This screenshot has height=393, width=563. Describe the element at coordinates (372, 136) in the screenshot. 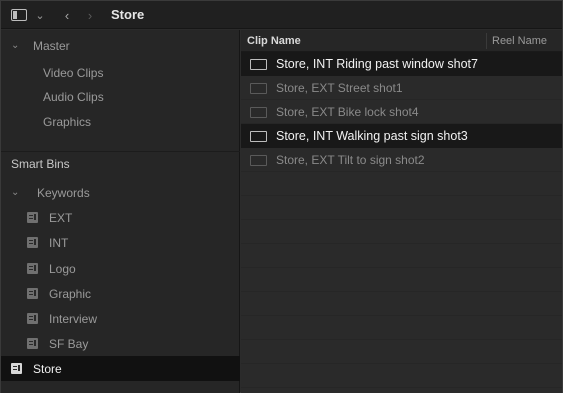

I see `clip-name: Store, INT Walking past sign shot3` at that location.